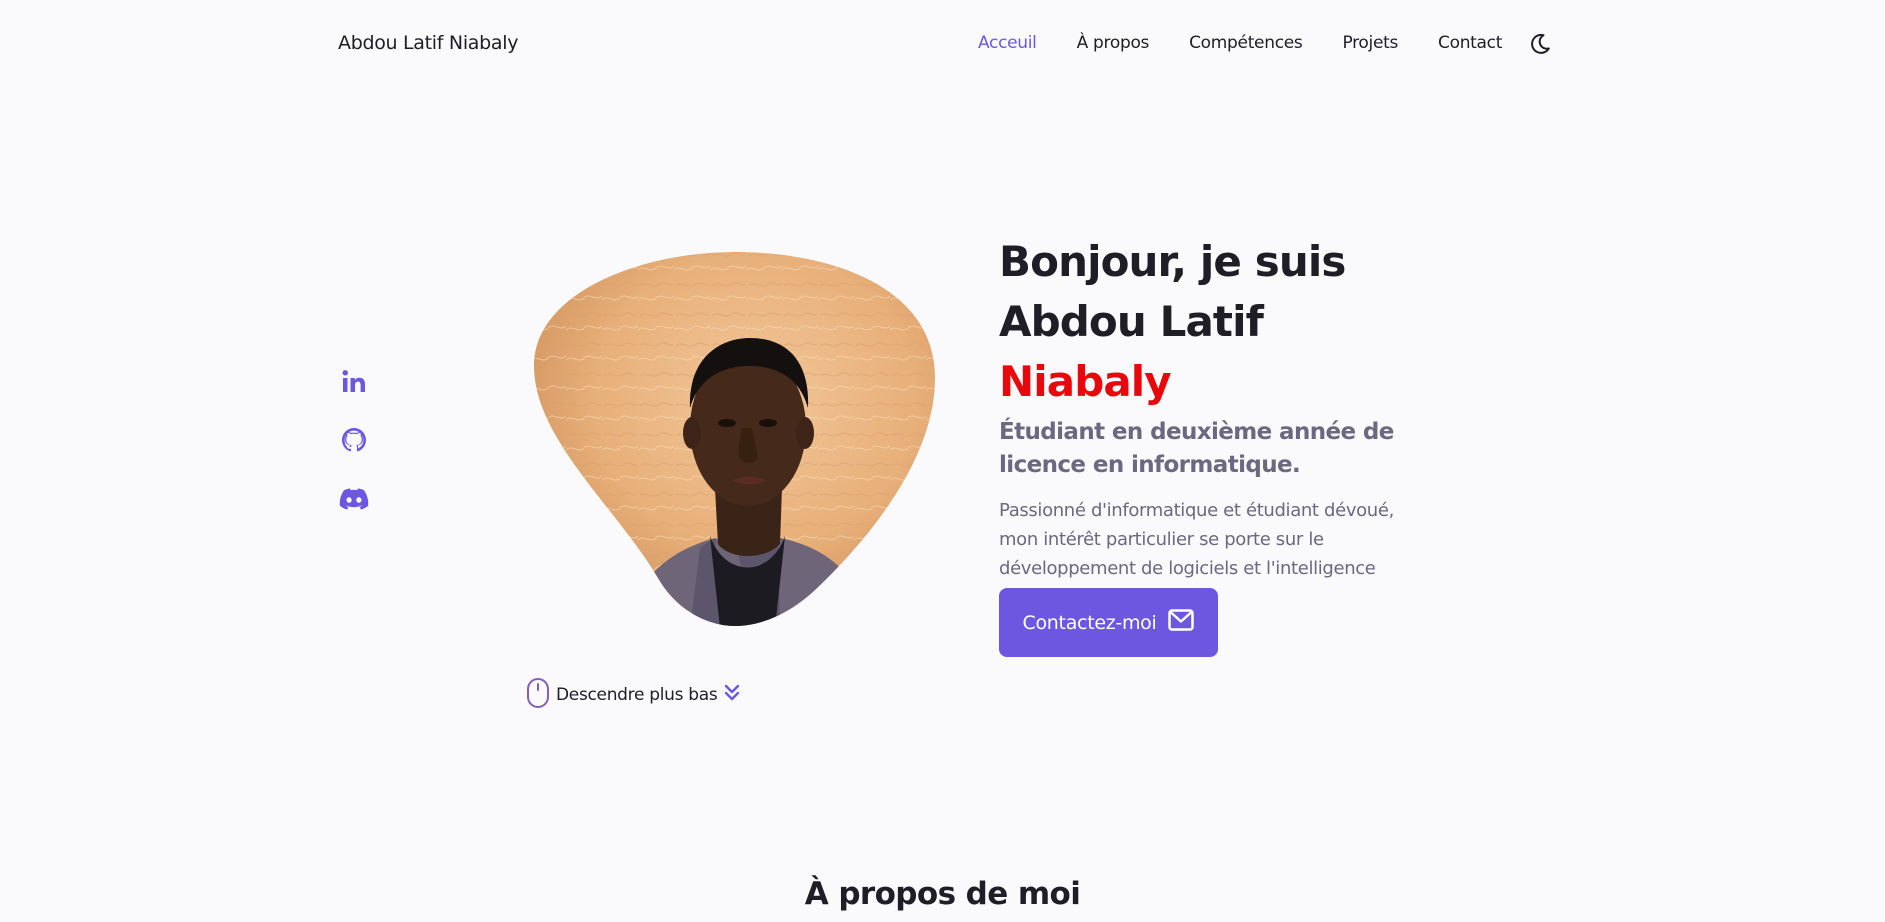  Describe the element at coordinates (538, 695) in the screenshot. I see `mouse-icon` at that location.